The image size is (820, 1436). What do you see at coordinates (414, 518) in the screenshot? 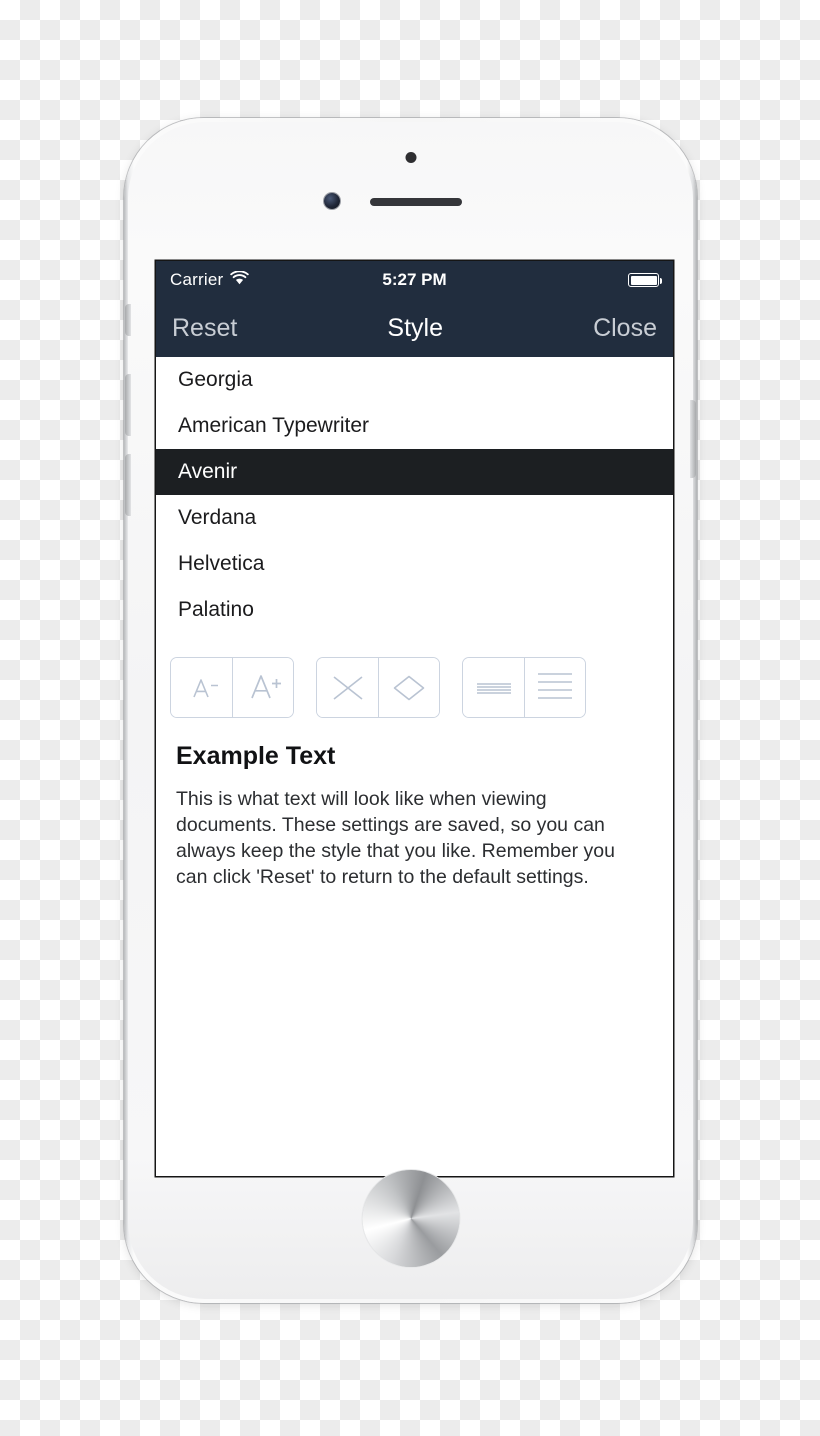
I see `font-list-item-verdana: Verdana` at bounding box center [414, 518].